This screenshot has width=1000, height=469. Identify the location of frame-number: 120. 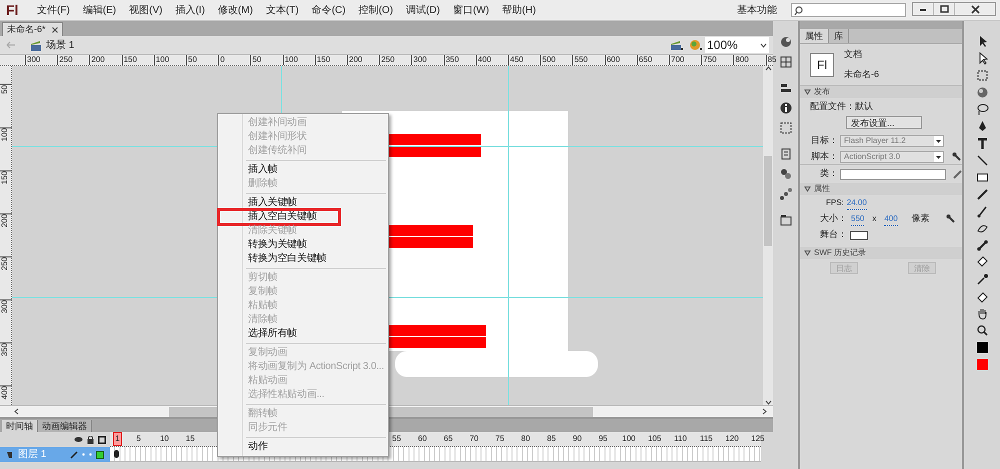
(732, 439).